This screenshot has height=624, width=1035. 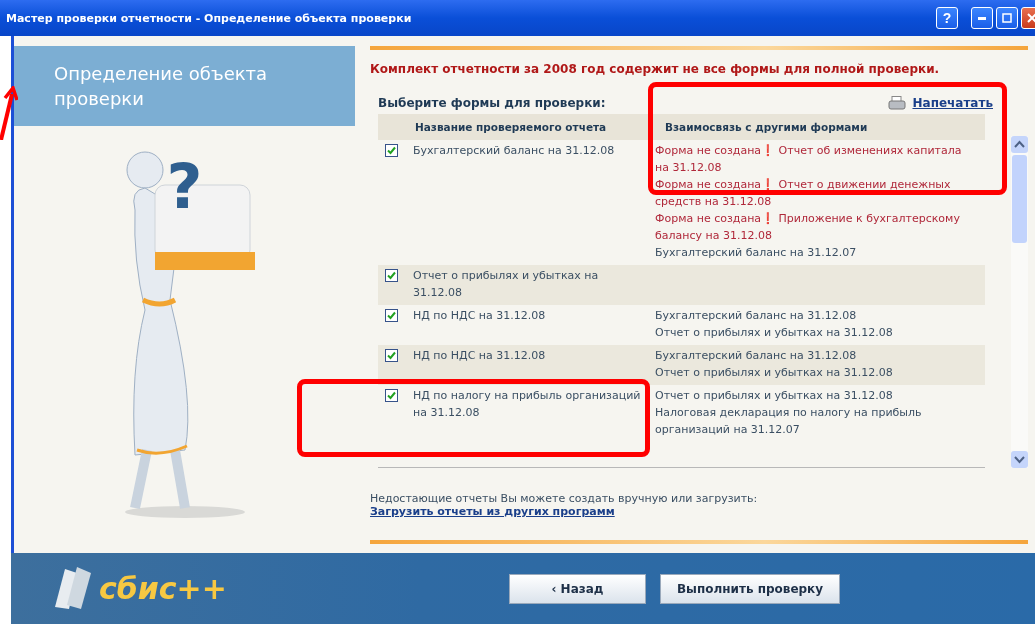 What do you see at coordinates (564, 498) in the screenshot?
I see `hint-text: Недостающие отчеты Вы можете создать вручную или загрузить:` at bounding box center [564, 498].